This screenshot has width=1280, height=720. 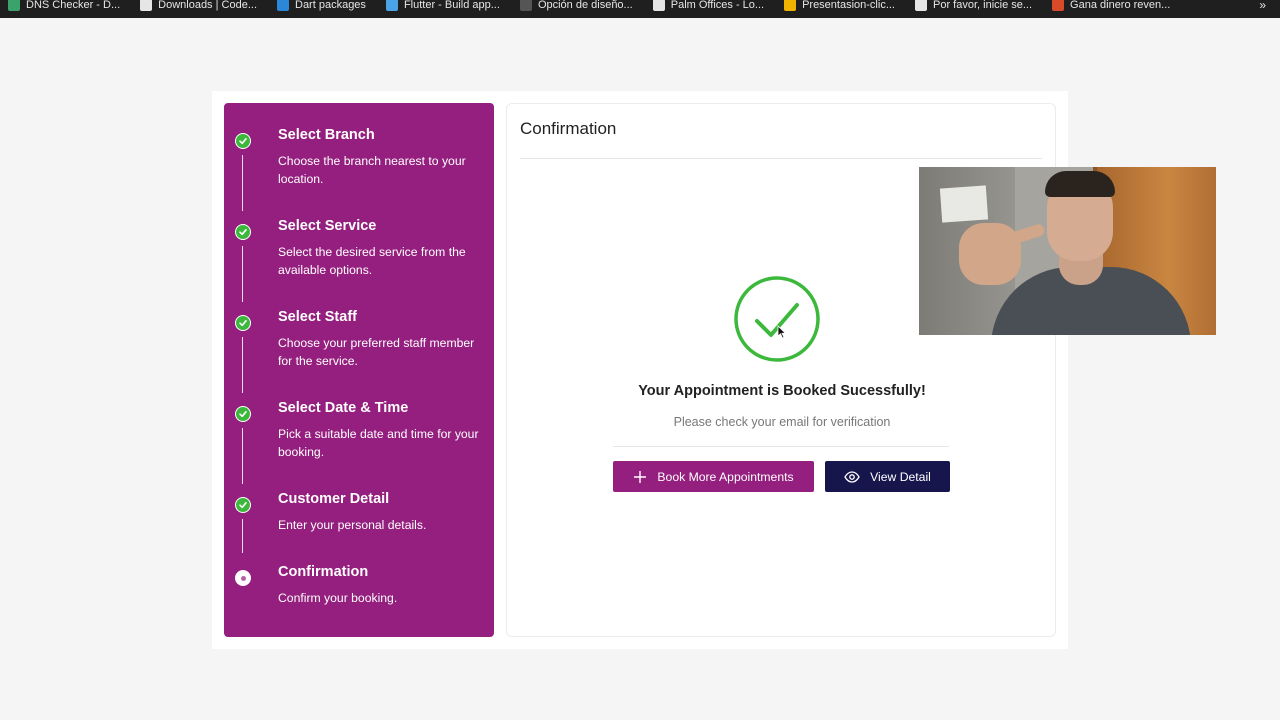 I want to click on view-detail-button: View Detail, so click(x=887, y=476).